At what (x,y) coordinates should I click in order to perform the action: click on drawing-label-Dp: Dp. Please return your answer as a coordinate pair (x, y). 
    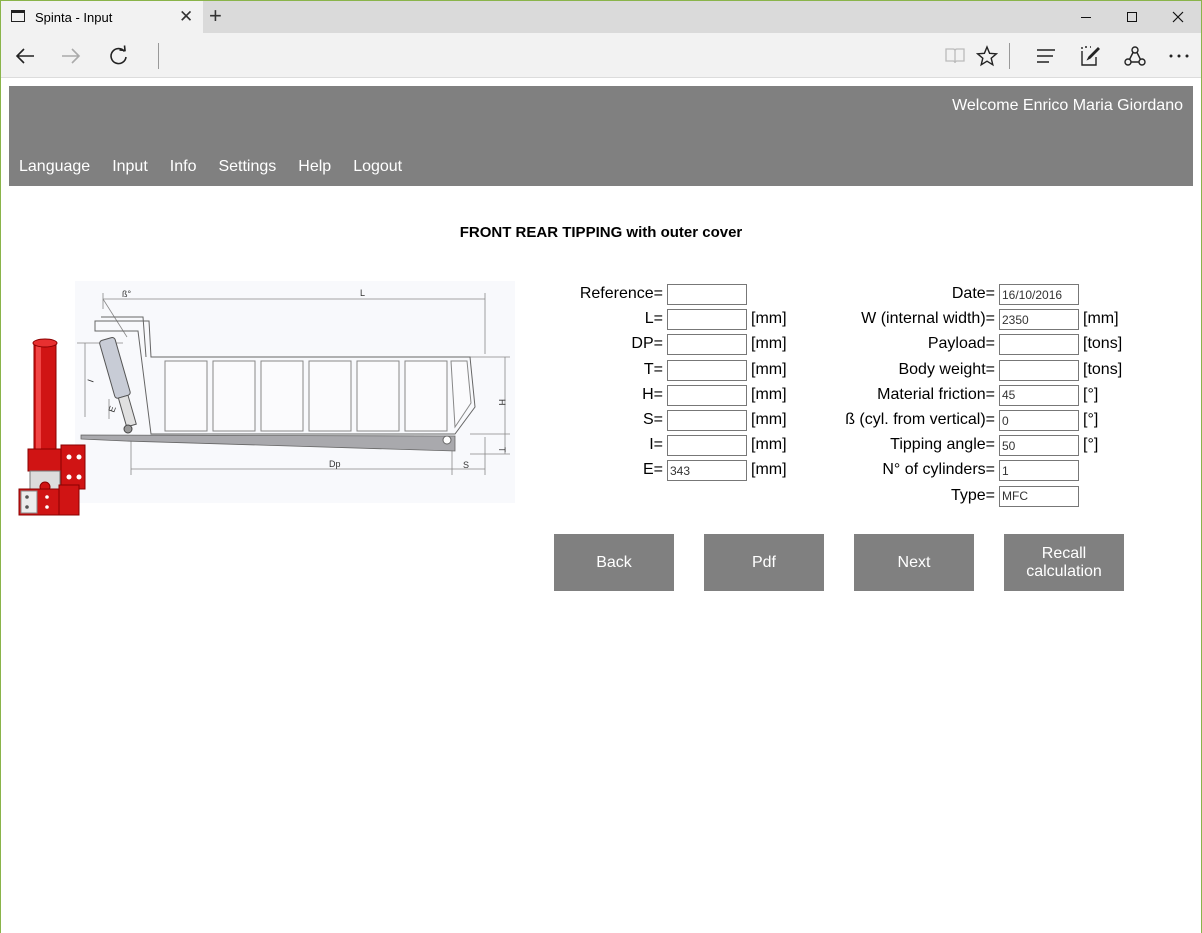
    Looking at the image, I should click on (335, 464).